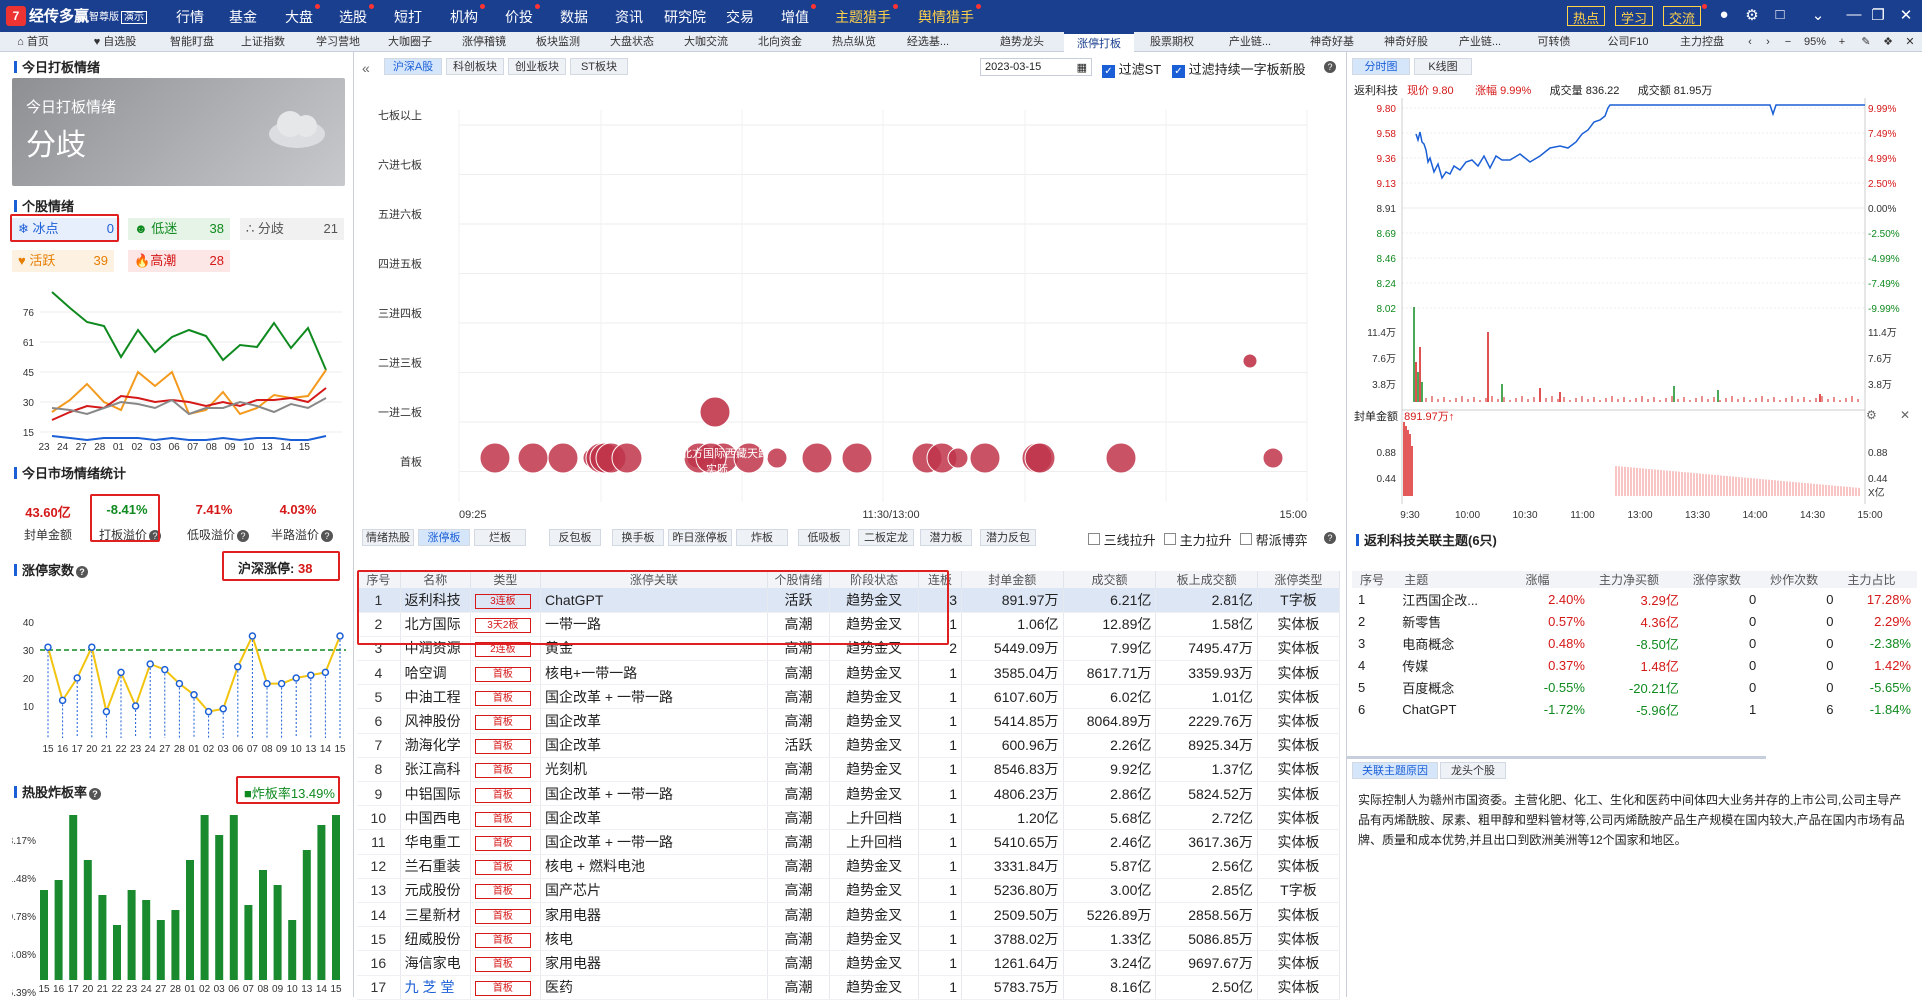 The image size is (1922, 1000). I want to click on menu-sentiment-hunter: 舆情猎手, so click(946, 17).